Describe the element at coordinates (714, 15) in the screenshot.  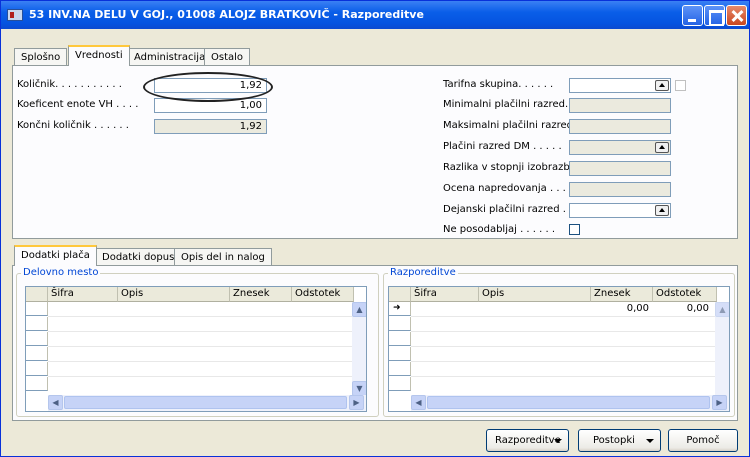
I see `maximize-button` at that location.